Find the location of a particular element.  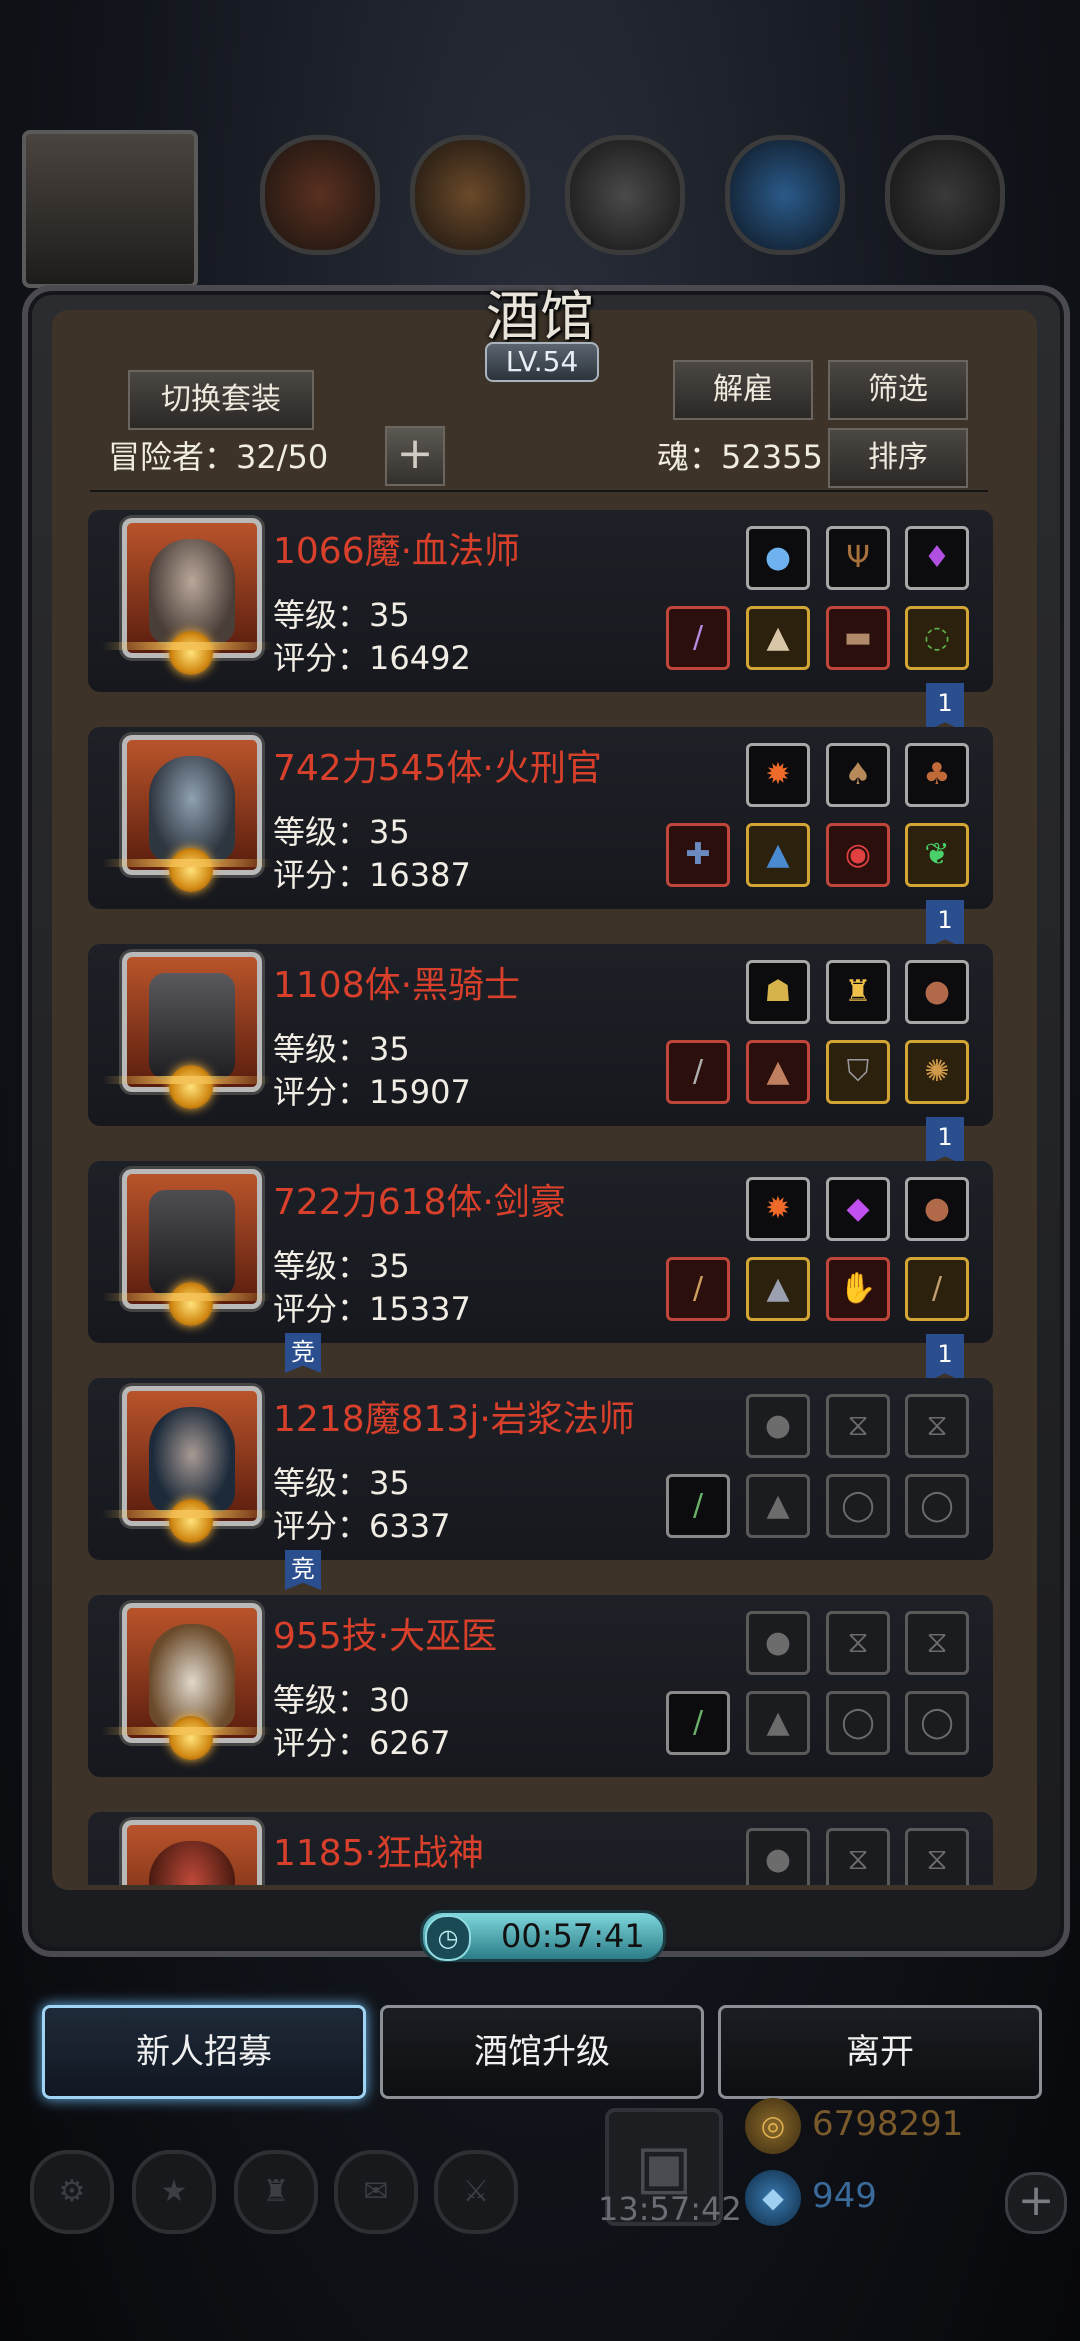

shield-icon: ⛉ is located at coordinates (858, 1072).